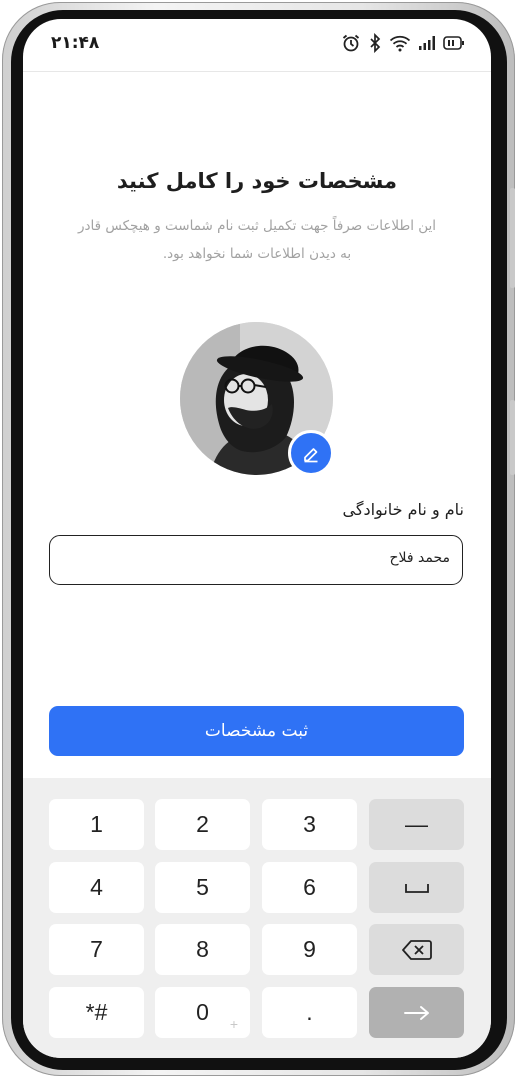 Image resolution: width=519 pixels, height=1080 pixels. What do you see at coordinates (96, 1012) in the screenshot?
I see `key-symbols: *#` at bounding box center [96, 1012].